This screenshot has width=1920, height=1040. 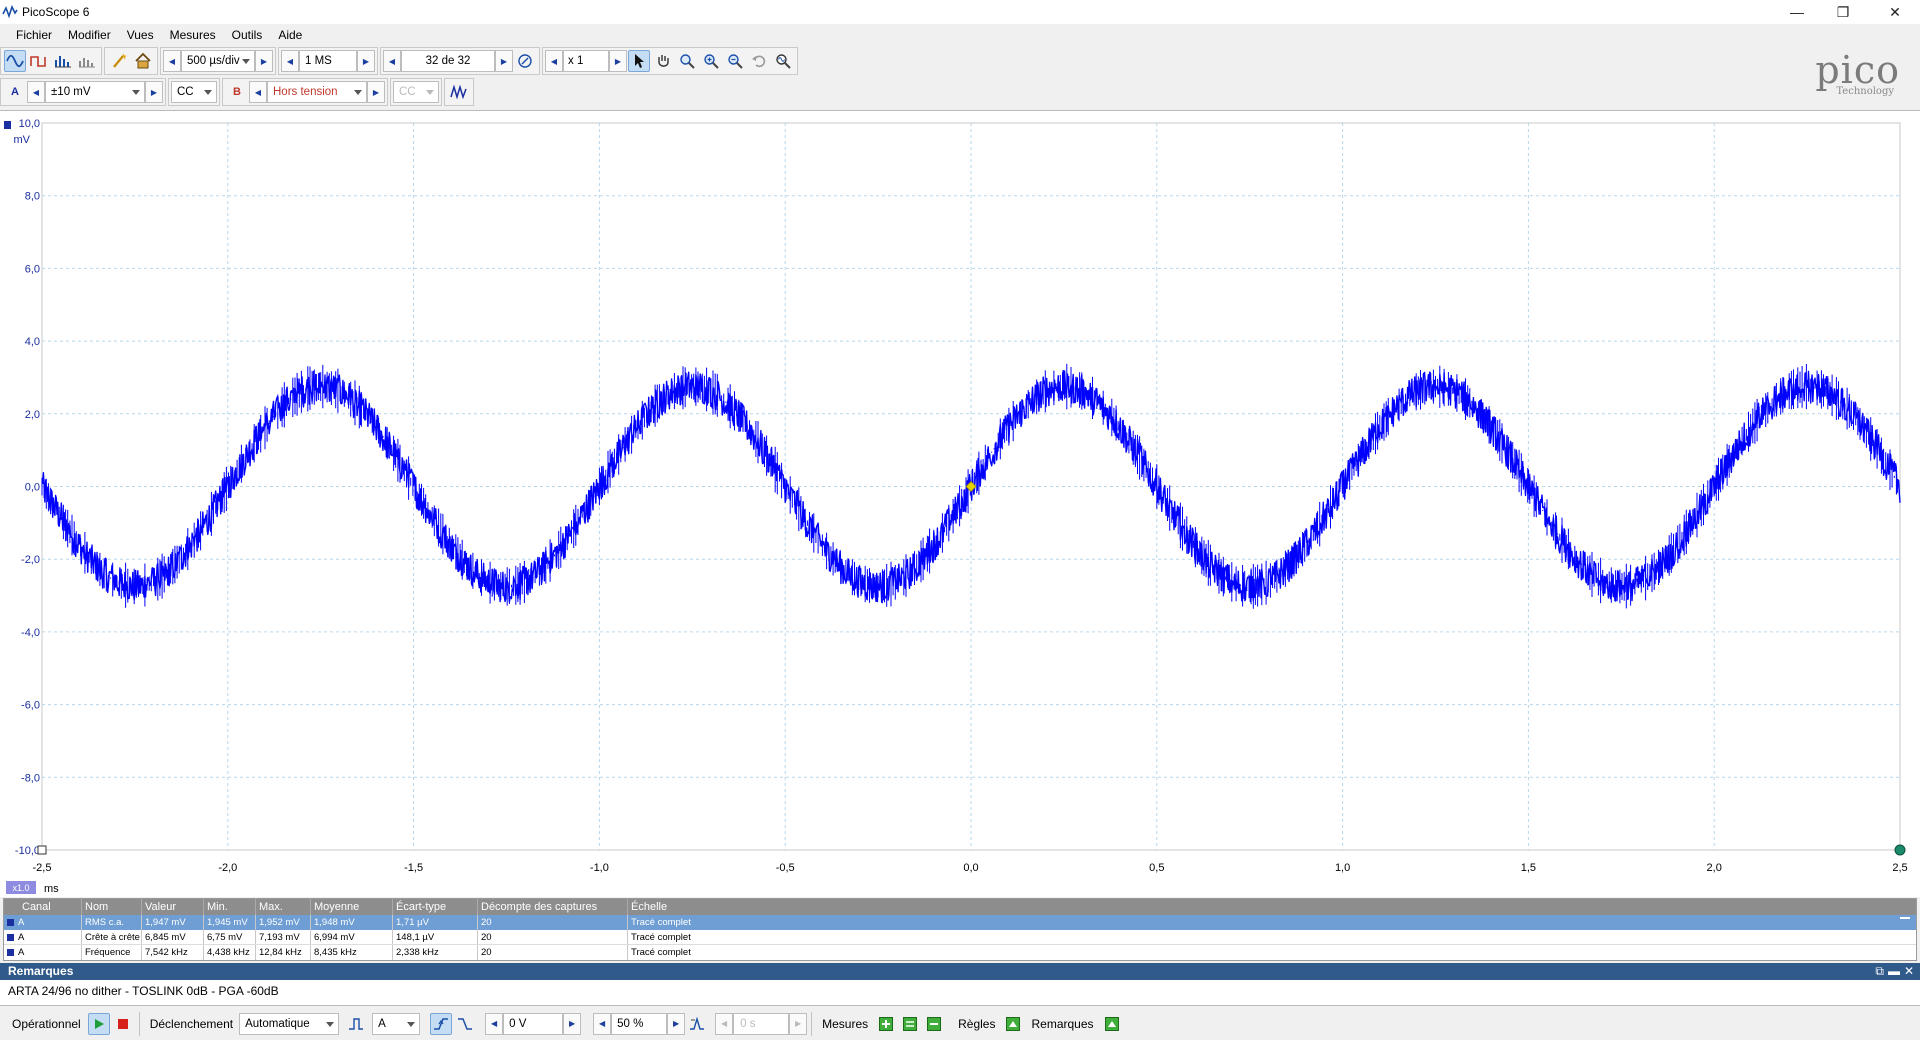 I want to click on menu-mesures: Mesures, so click(x=193, y=35).